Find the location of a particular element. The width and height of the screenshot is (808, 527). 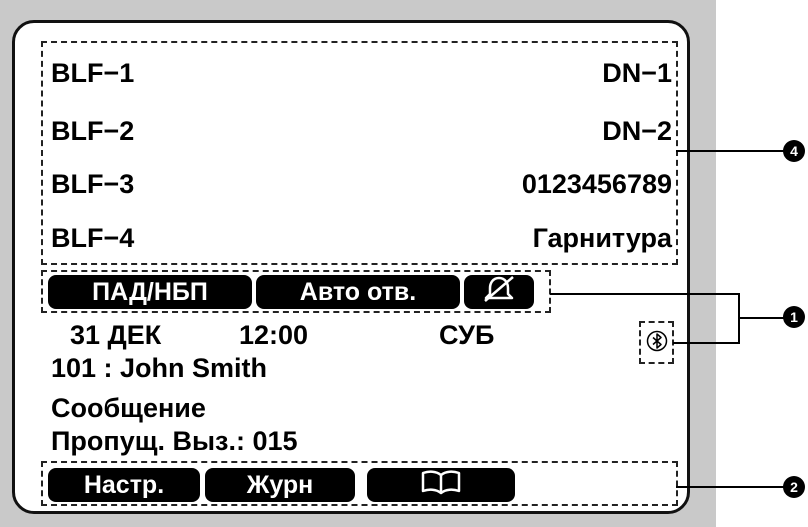

phonebook-softkey is located at coordinates (441, 485).